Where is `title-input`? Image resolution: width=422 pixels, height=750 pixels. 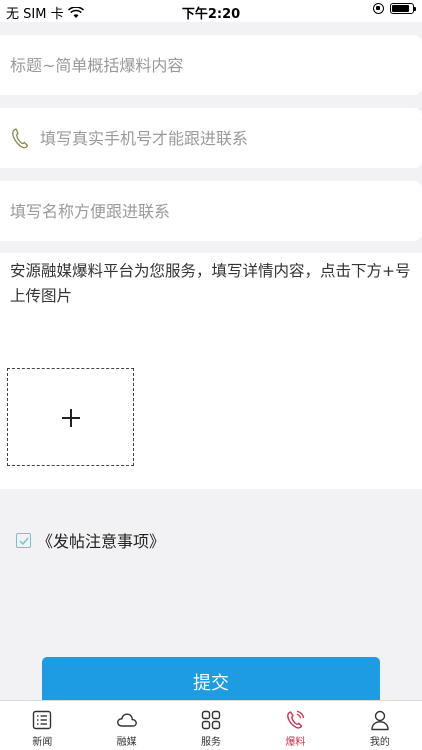
title-input is located at coordinates (210, 65).